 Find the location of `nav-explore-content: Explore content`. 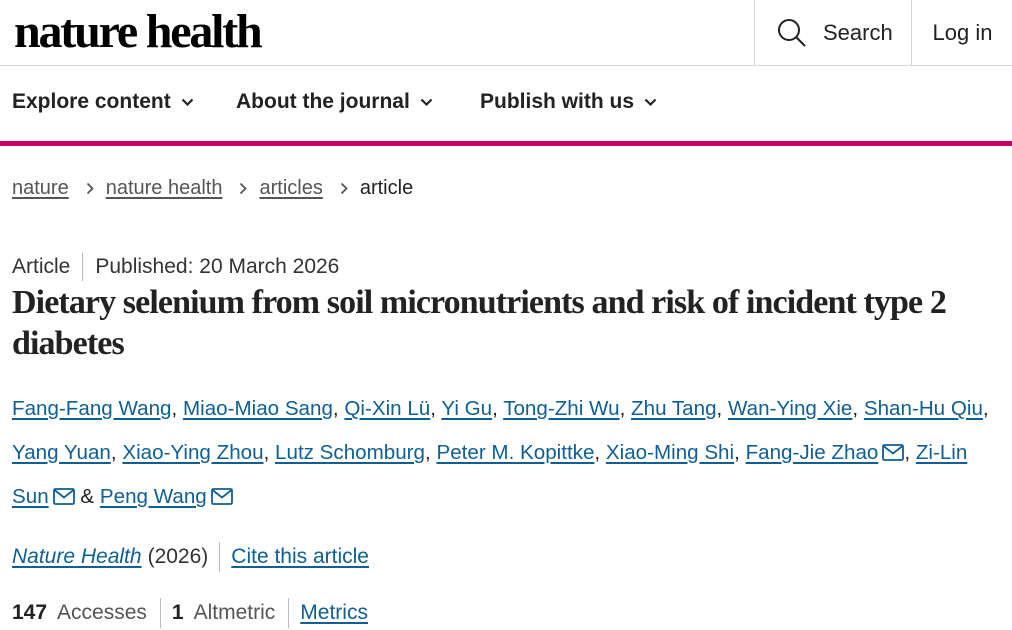

nav-explore-content: Explore content is located at coordinates (103, 102).